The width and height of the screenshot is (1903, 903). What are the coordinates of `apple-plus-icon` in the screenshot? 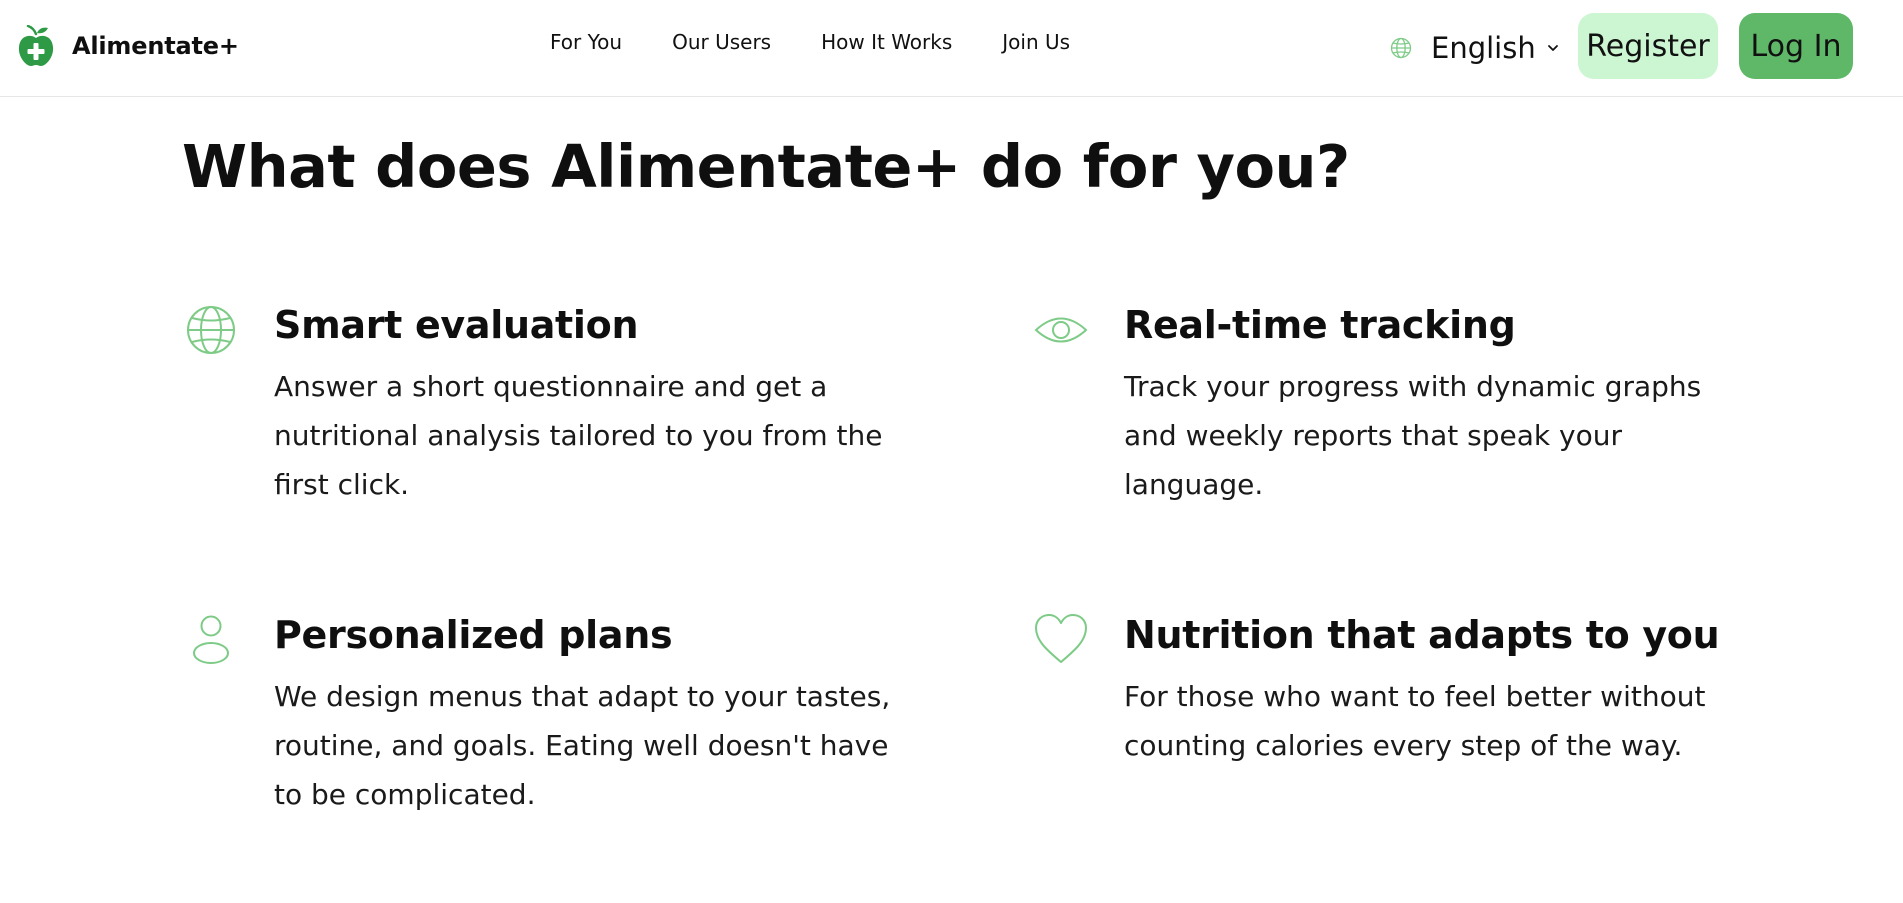 It's located at (36, 45).